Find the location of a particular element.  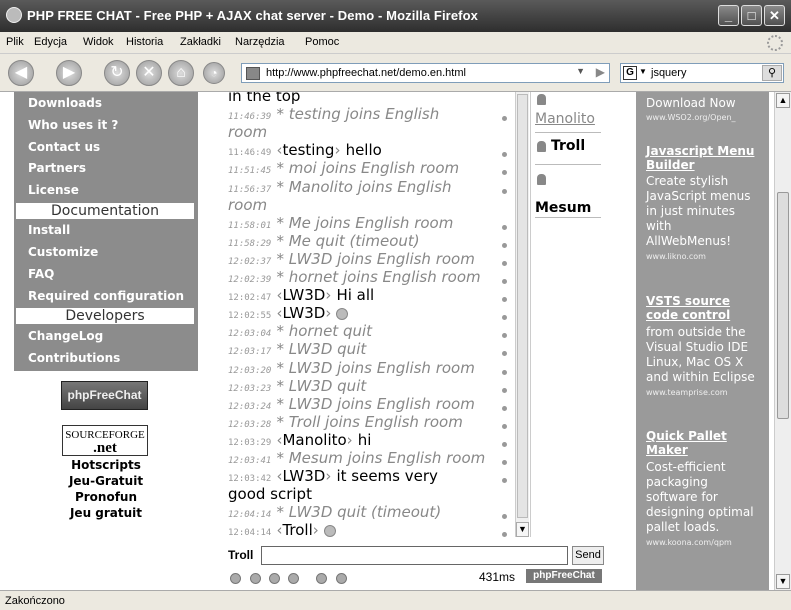

nav-faq: FAQ is located at coordinates (41, 274).